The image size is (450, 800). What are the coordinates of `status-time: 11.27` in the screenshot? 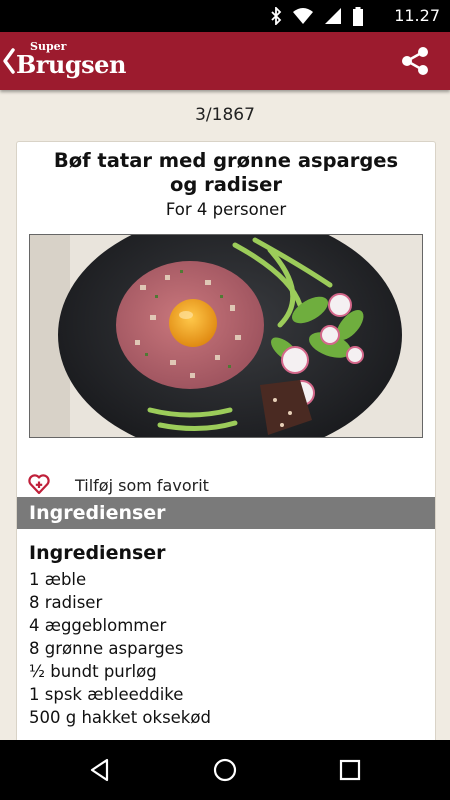 It's located at (417, 15).